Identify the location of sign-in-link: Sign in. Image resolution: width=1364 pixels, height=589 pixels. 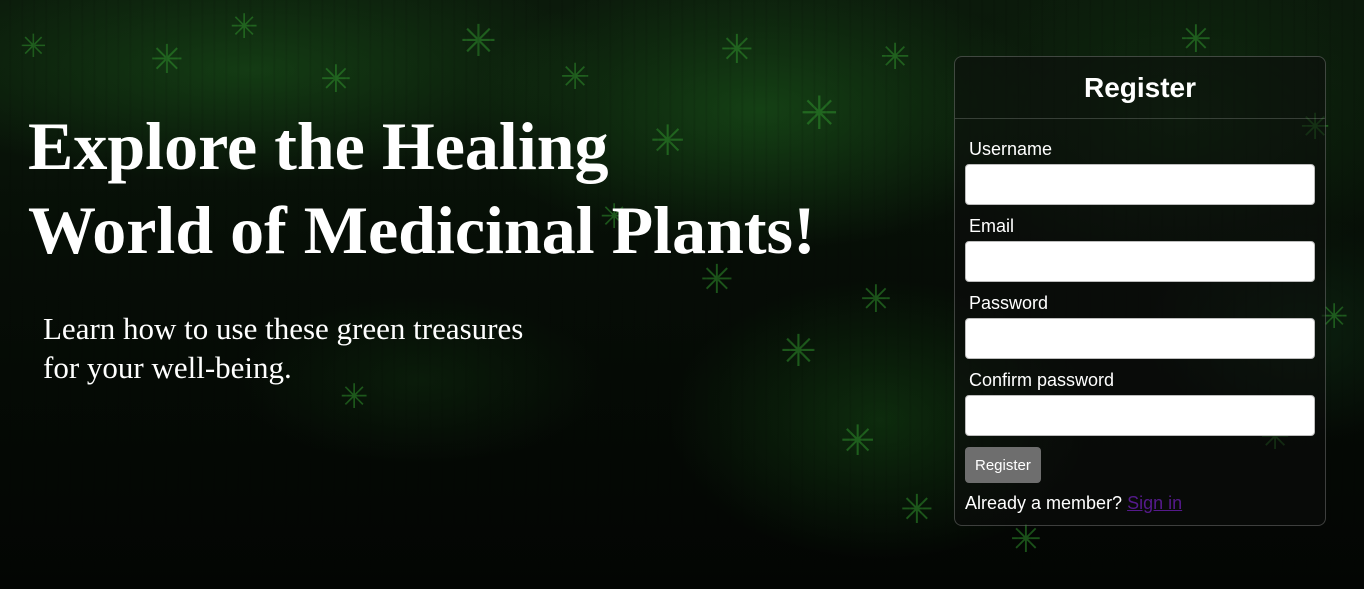
(1154, 503).